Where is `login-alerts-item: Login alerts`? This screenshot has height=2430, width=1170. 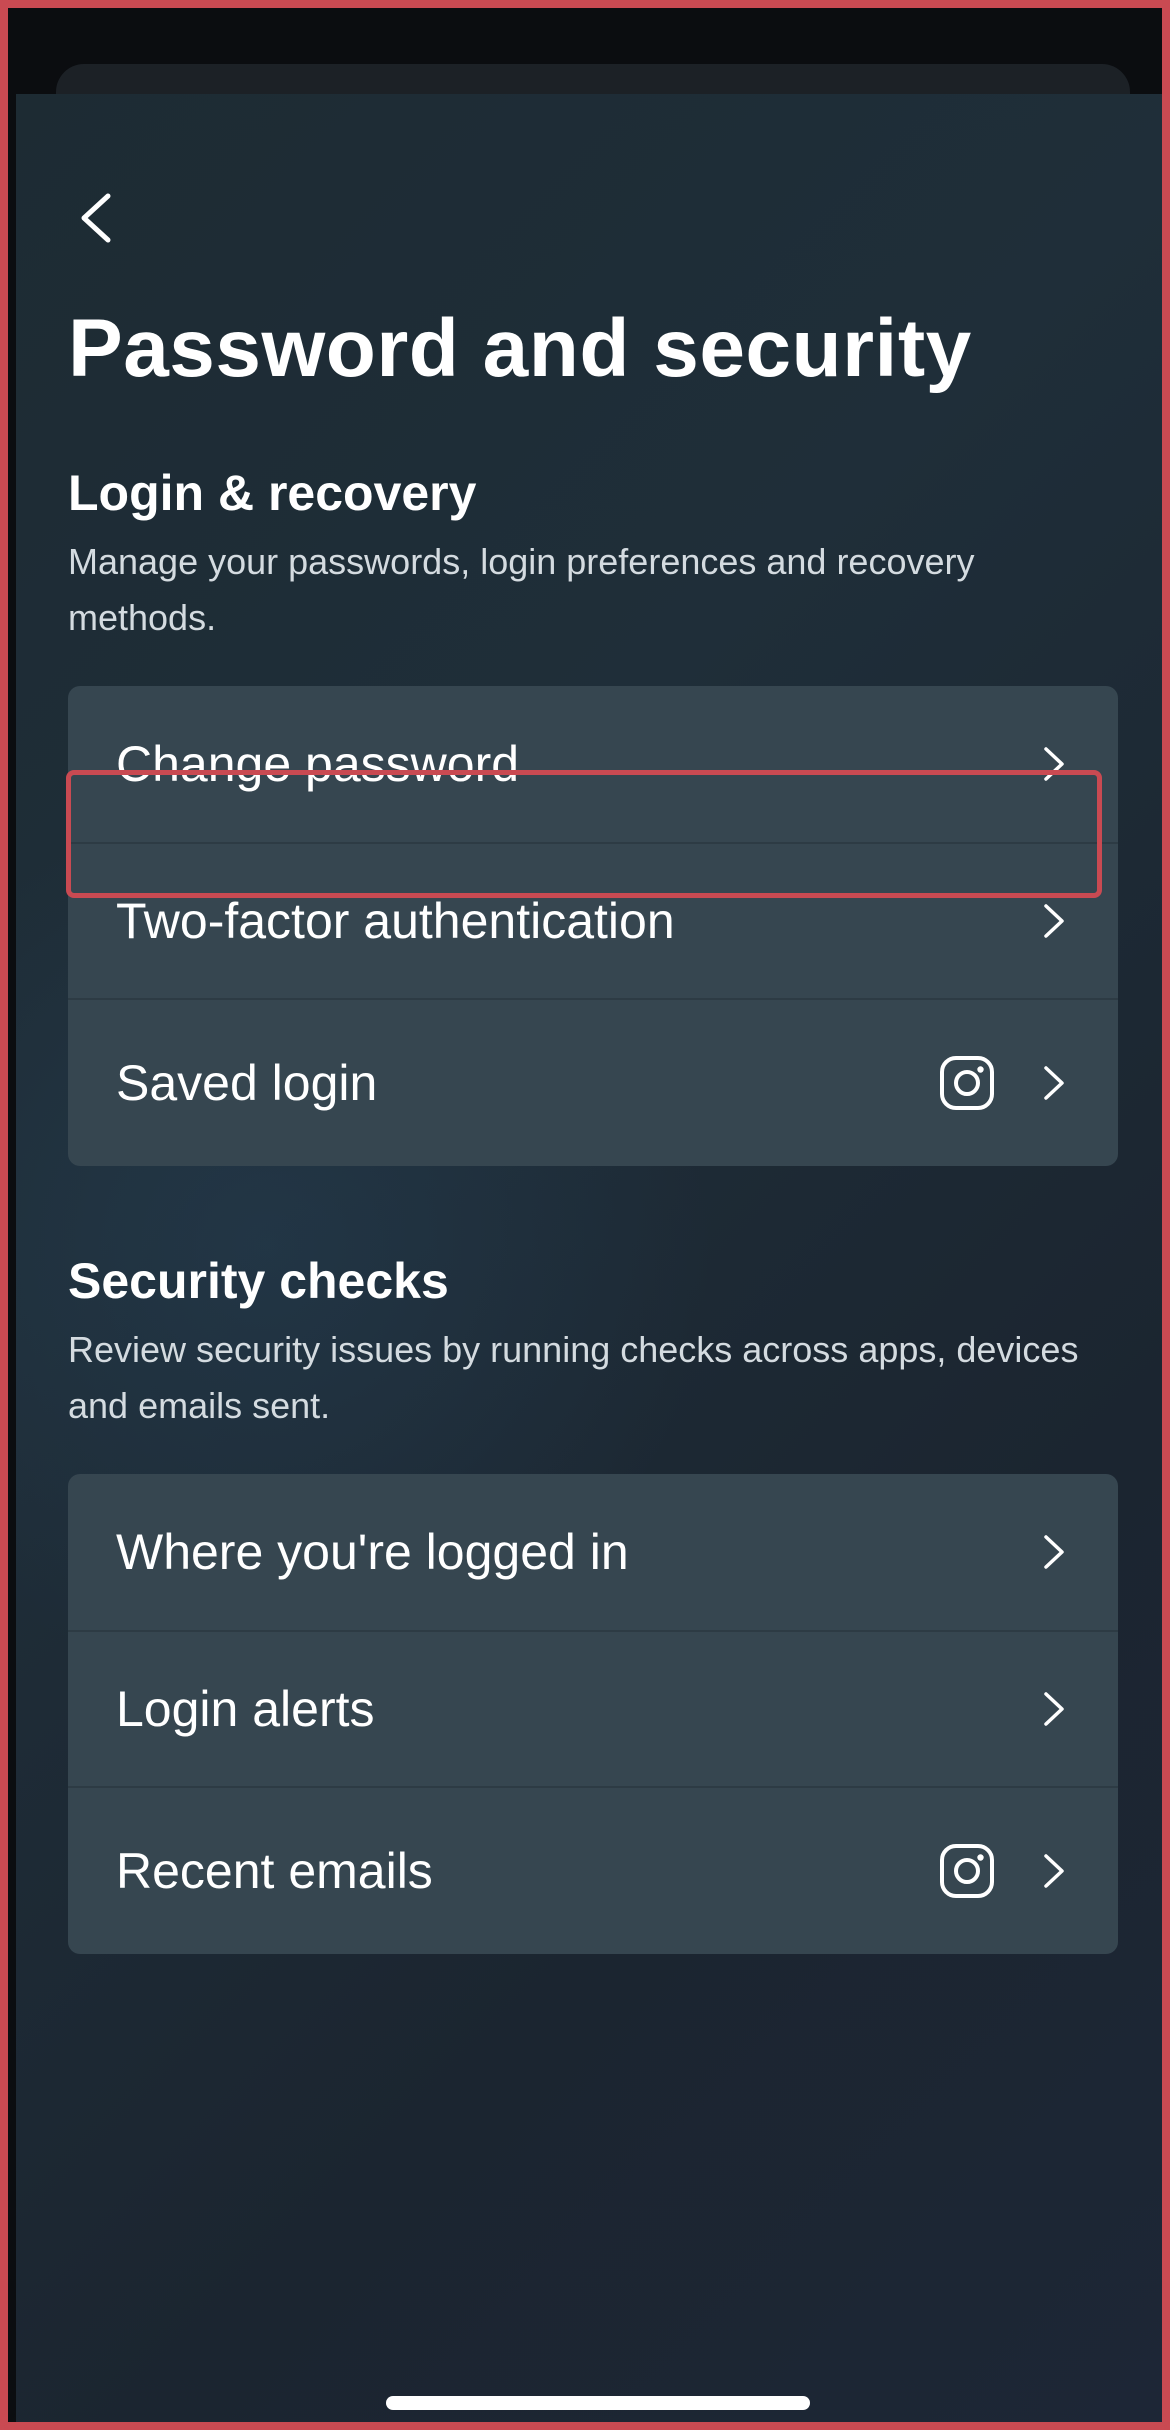 login-alerts-item: Login alerts is located at coordinates (593, 1708).